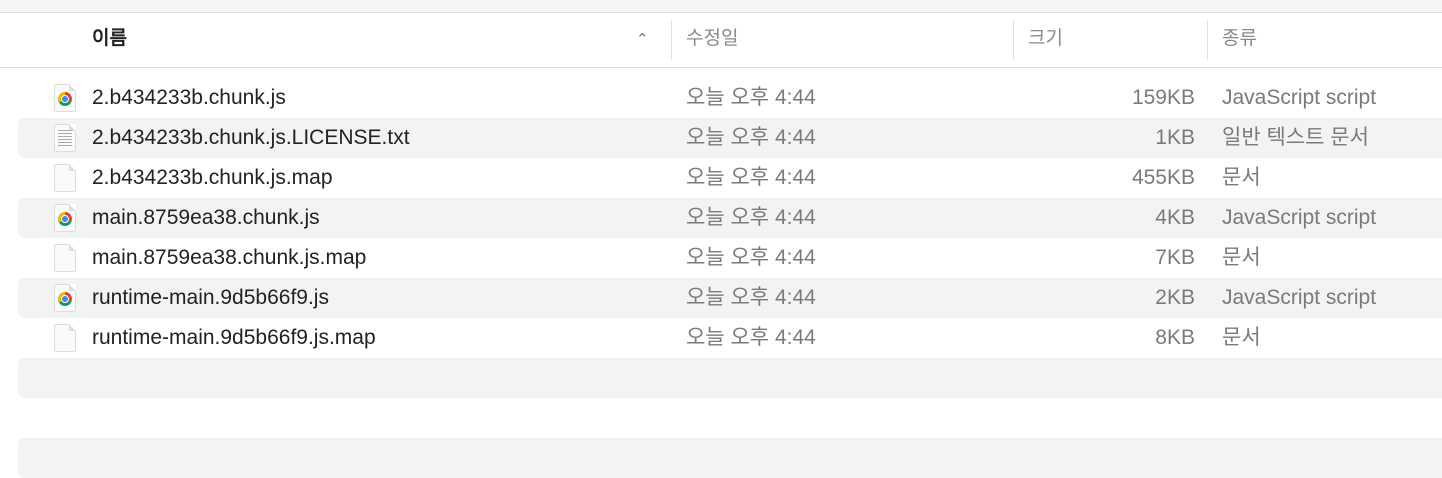 Image resolution: width=1442 pixels, height=478 pixels. Describe the element at coordinates (189, 97) in the screenshot. I see `file-name: 2.b434233b.chunk.js` at that location.